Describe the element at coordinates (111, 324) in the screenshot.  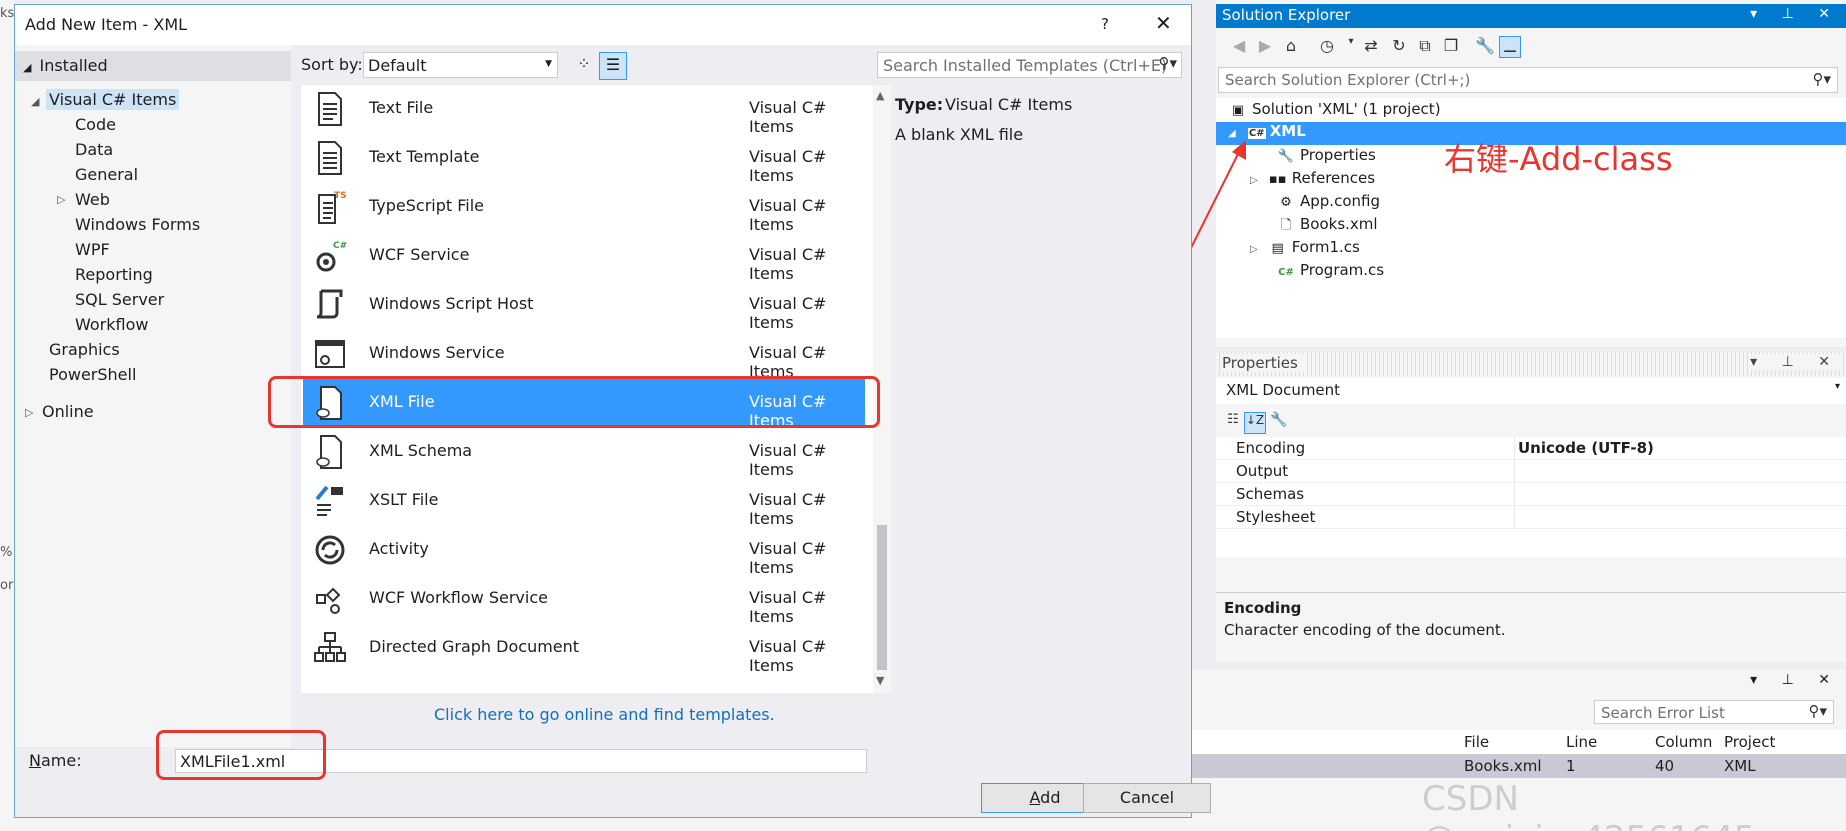
I see `nav-workflow: Workflow` at that location.